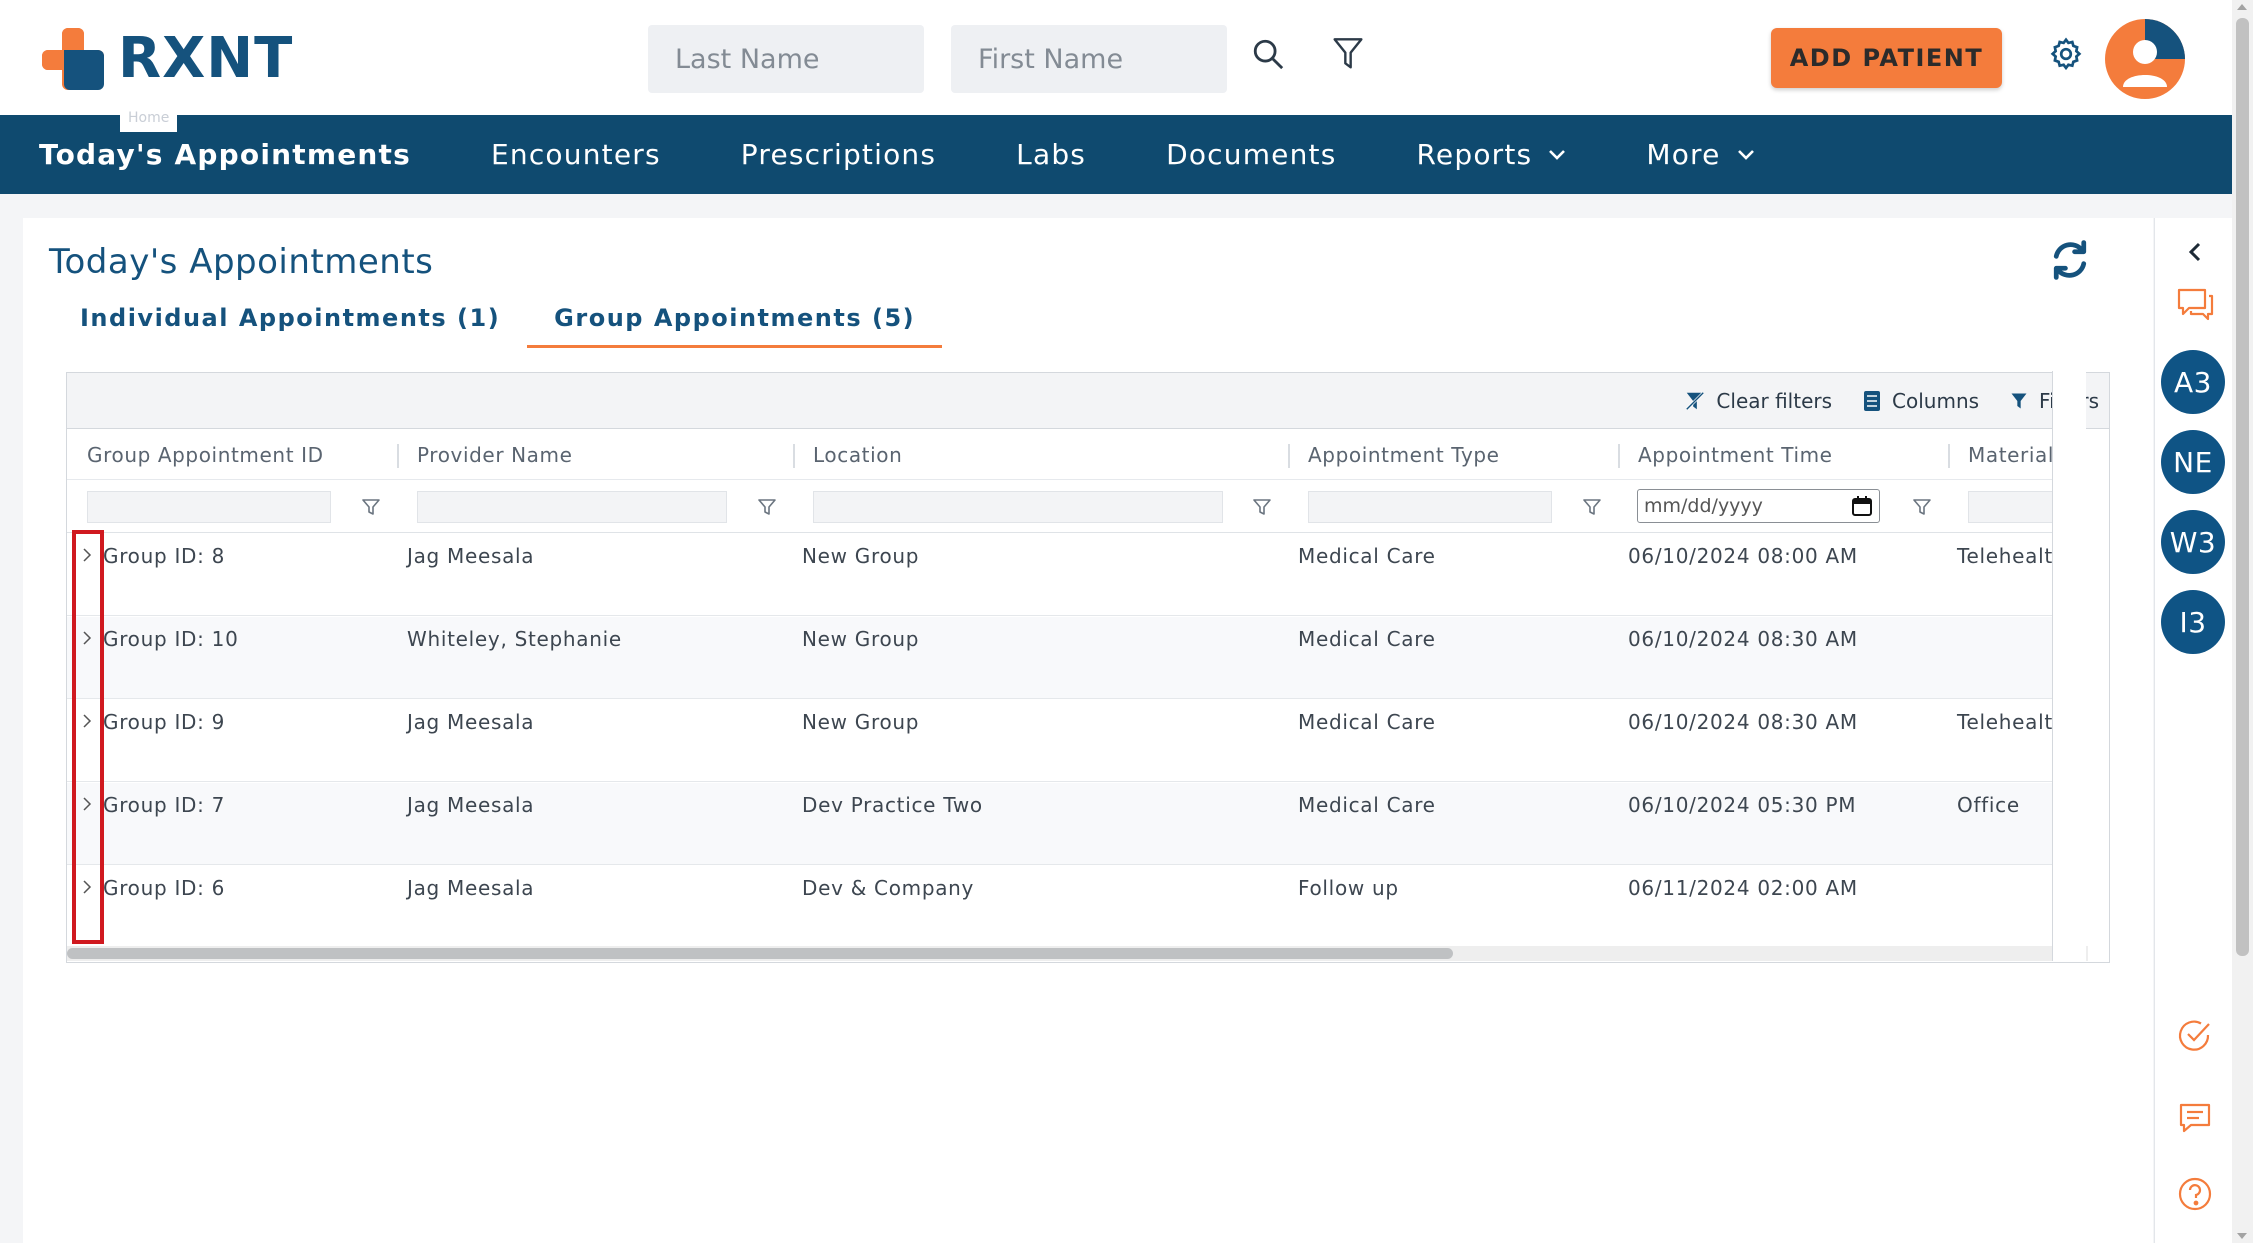 The height and width of the screenshot is (1243, 2253). What do you see at coordinates (2195, 1194) in the screenshot?
I see `help-icon` at bounding box center [2195, 1194].